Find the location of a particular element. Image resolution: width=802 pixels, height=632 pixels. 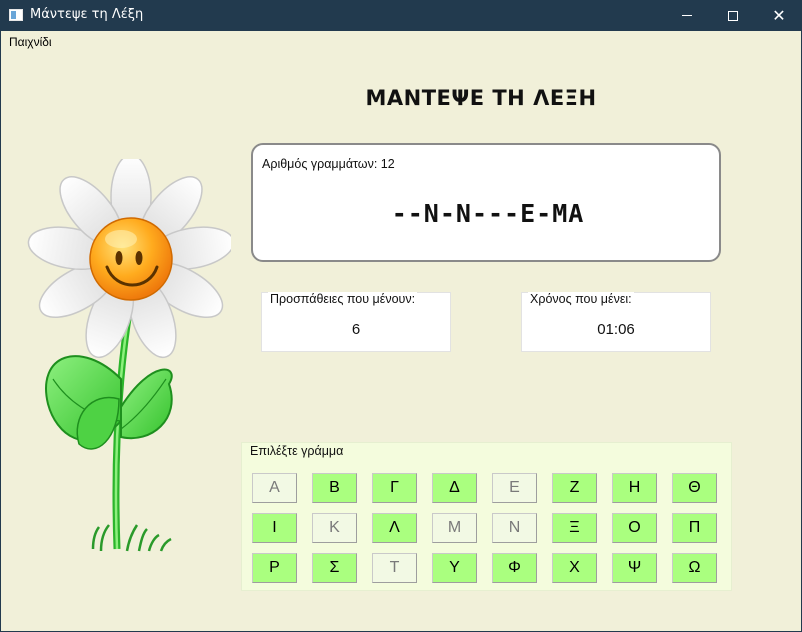

timer-value: 01:06 is located at coordinates (616, 329).